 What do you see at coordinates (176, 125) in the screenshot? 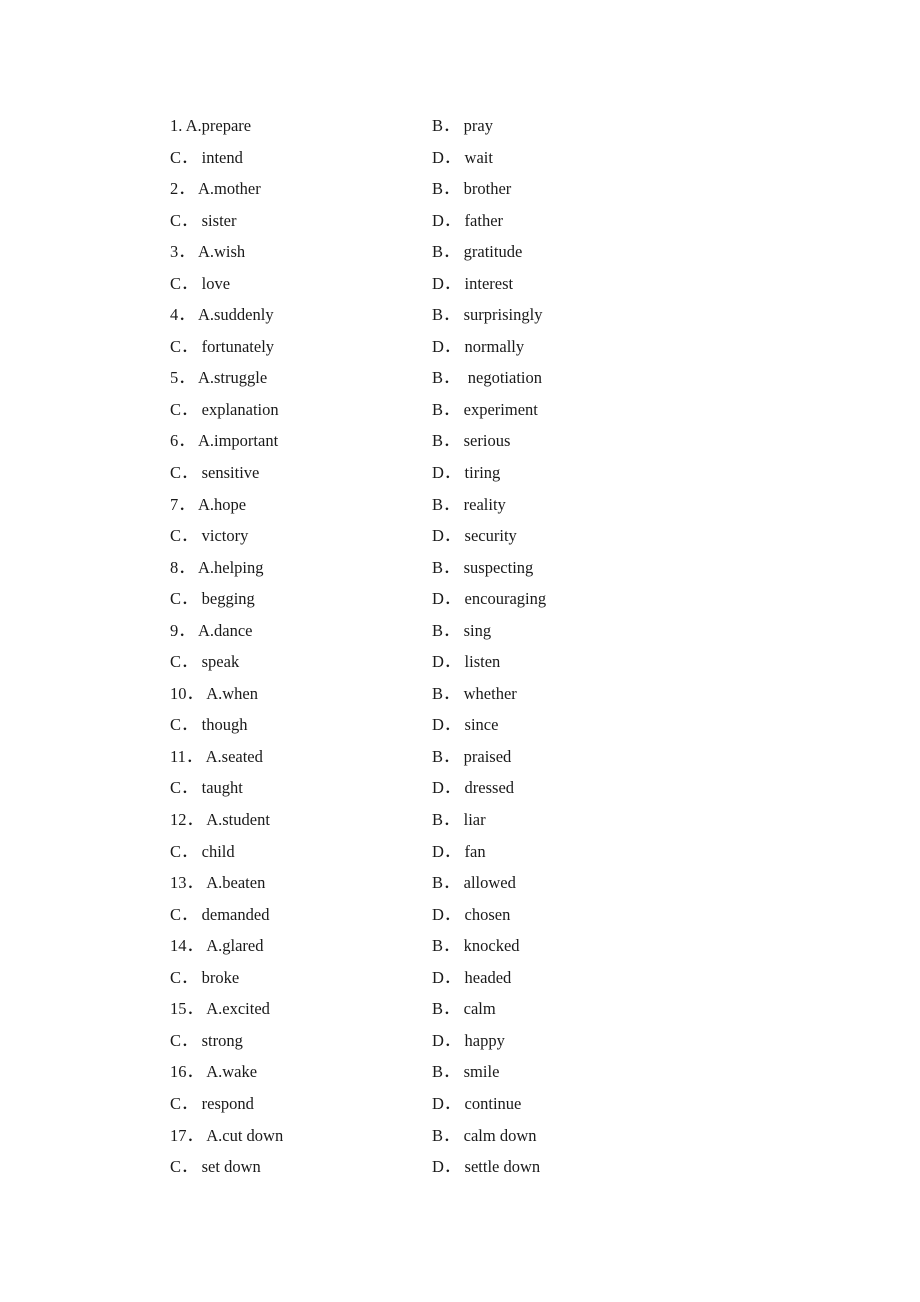
I see `option-left-label: 1.` at bounding box center [176, 125].